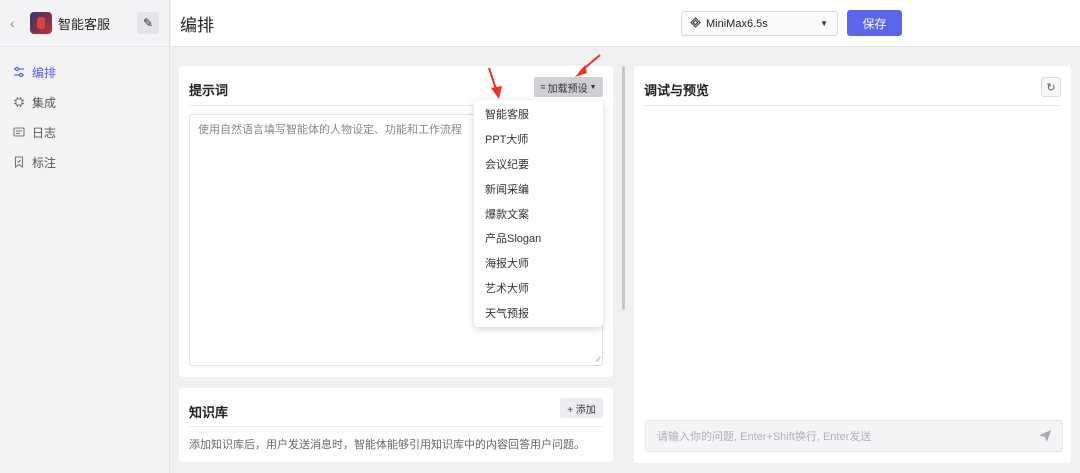  What do you see at coordinates (44, 162) in the screenshot?
I see `sidebar-item-label: 标注` at bounding box center [44, 162].